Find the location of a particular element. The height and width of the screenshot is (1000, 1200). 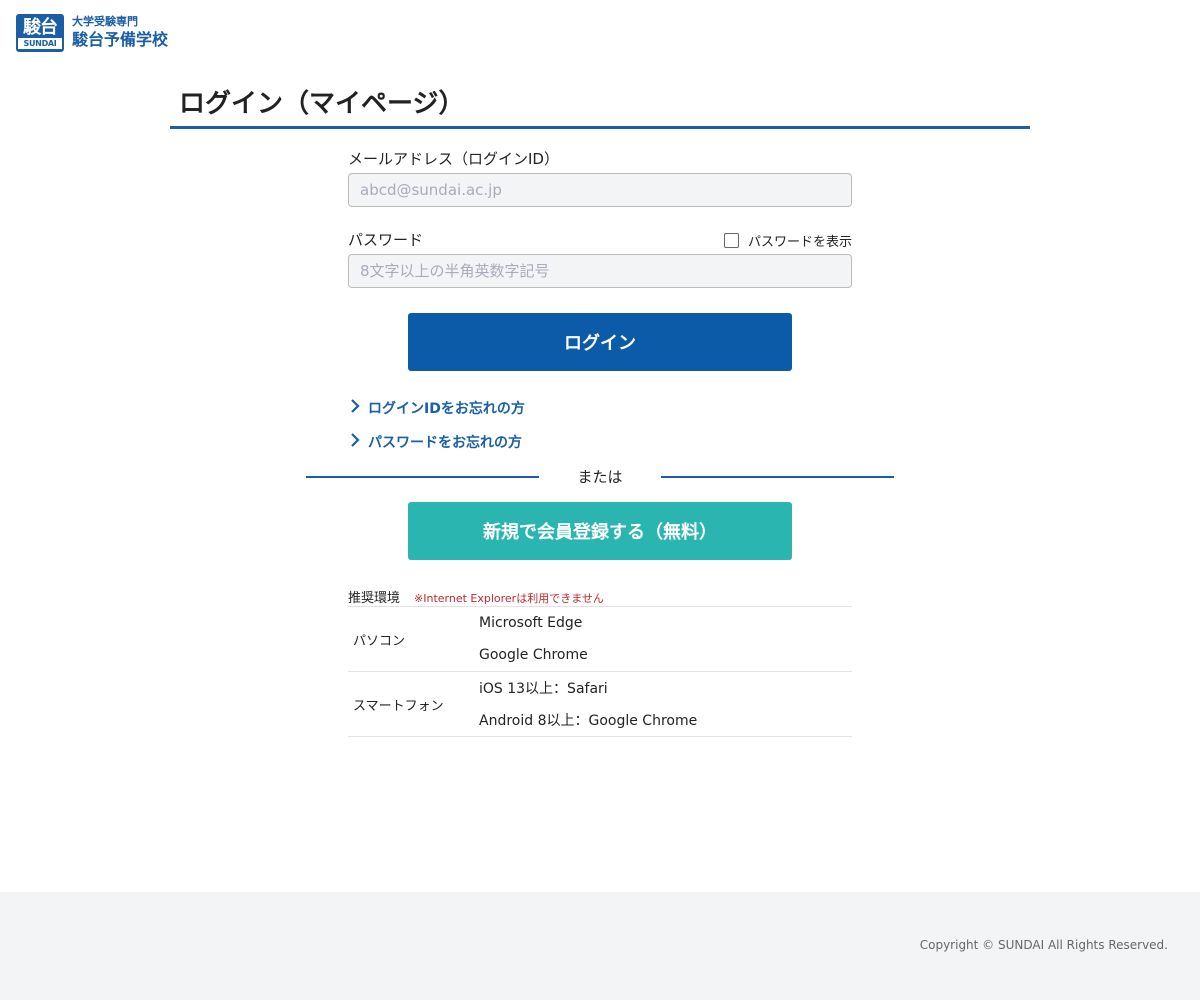

forgot-password-link: パスワードをお忘れの方 is located at coordinates (436, 443).